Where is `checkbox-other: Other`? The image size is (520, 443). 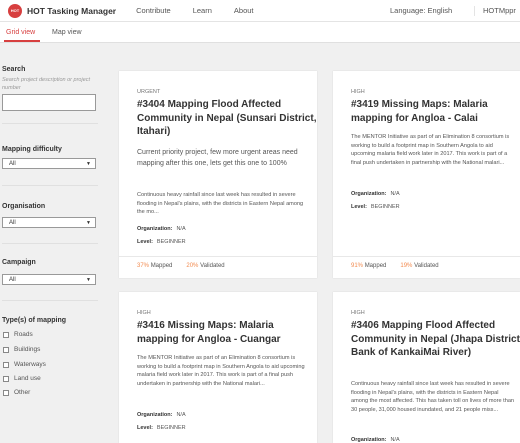
checkbox-other: Other is located at coordinates (16, 392).